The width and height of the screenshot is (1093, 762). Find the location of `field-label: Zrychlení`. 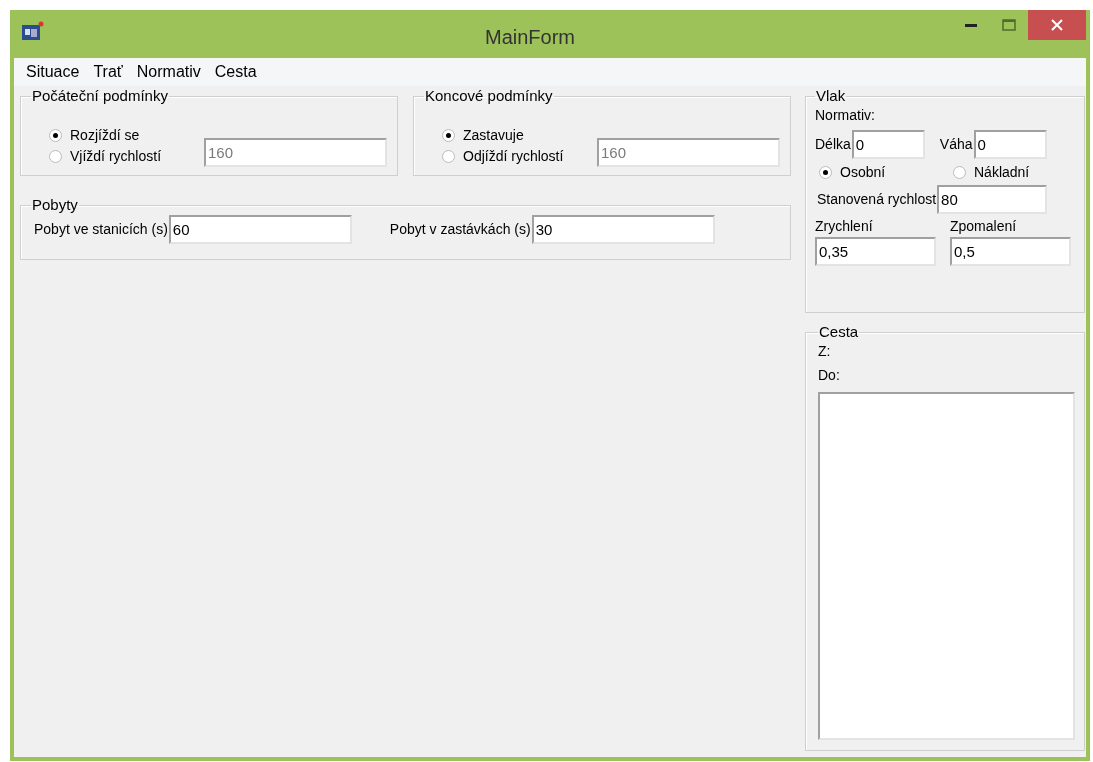

field-label: Zrychlení is located at coordinates (844, 226).